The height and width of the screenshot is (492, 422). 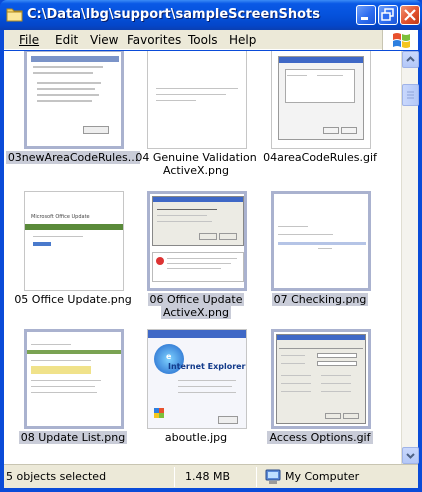 I want to click on file-name: Access Options.gif, so click(x=320, y=437).